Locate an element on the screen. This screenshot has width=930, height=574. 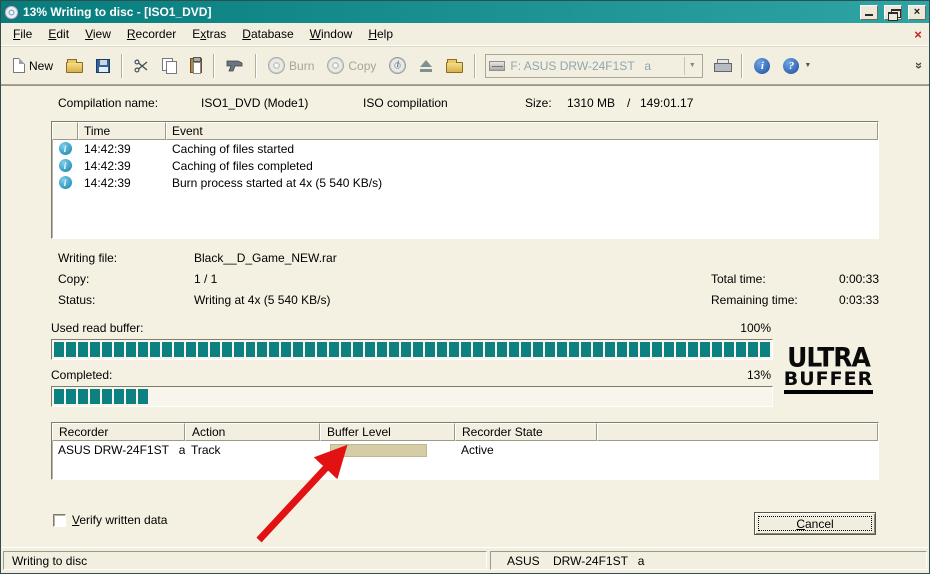
eject-button is located at coordinates (426, 66).